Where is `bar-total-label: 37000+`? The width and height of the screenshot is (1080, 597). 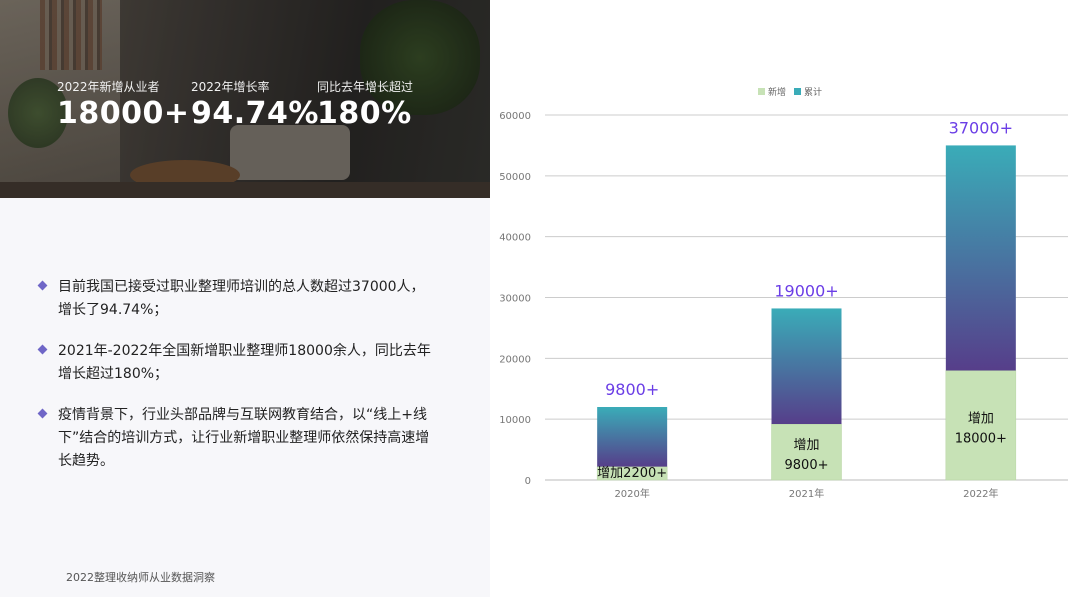 bar-total-label: 37000+ is located at coordinates (981, 127).